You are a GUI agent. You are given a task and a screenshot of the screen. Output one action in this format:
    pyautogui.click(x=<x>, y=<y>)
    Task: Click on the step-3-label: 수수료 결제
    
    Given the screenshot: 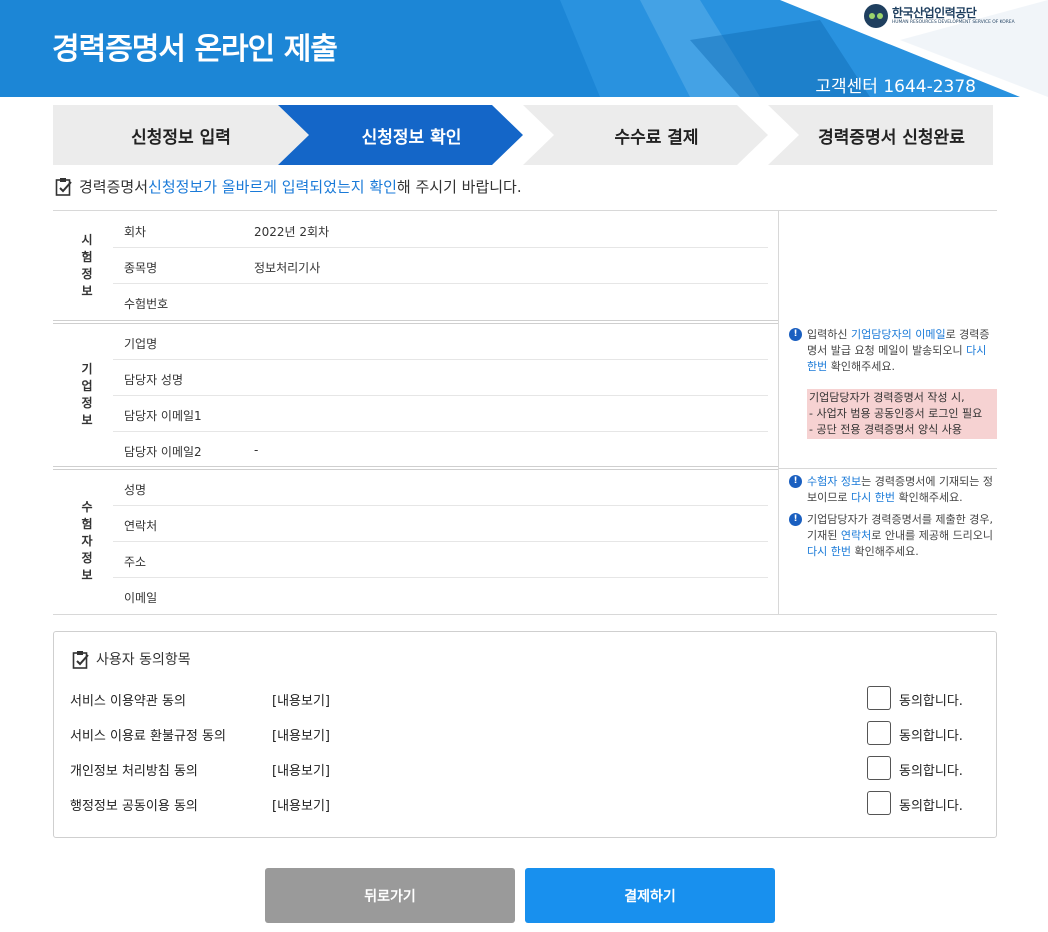 What is the action you would take?
    pyautogui.click(x=656, y=137)
    